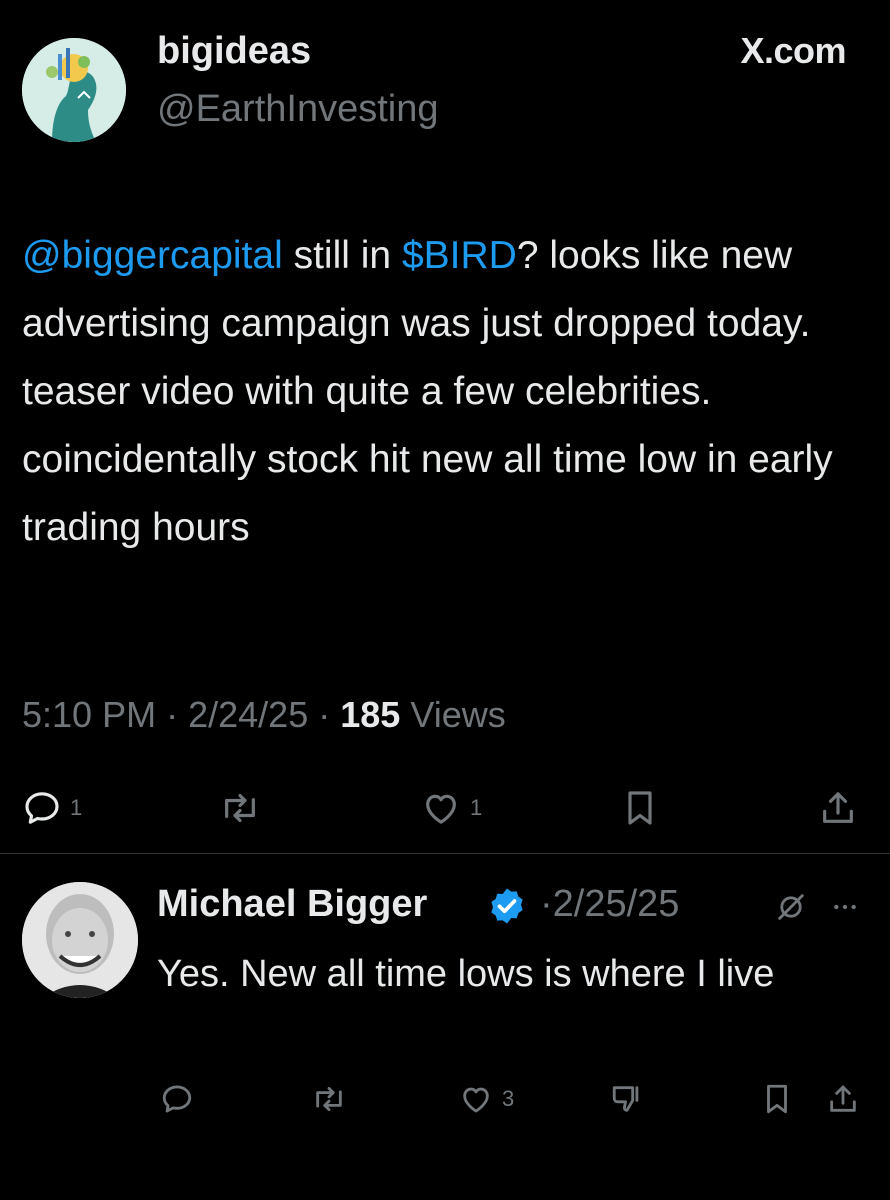 Image resolution: width=890 pixels, height=1200 pixels. I want to click on repost-button, so click(244, 808).